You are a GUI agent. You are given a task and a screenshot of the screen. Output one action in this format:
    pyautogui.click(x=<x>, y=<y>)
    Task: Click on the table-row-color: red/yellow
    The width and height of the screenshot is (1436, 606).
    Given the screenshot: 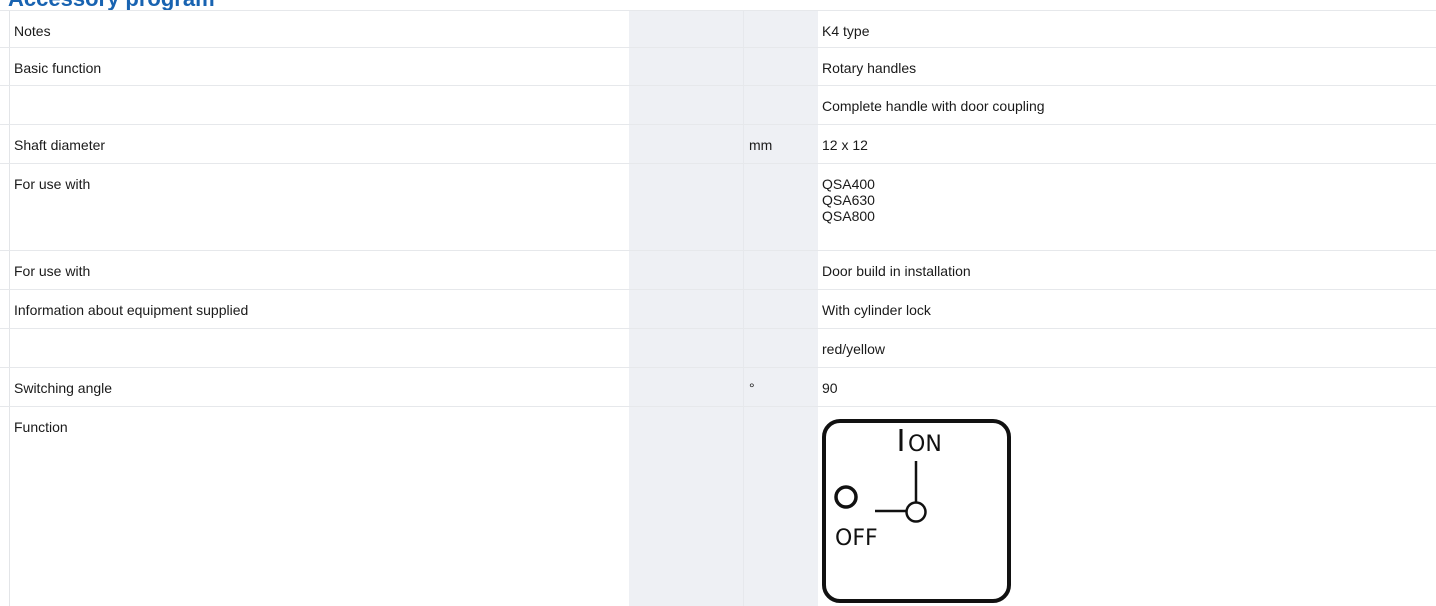 What is the action you would take?
    pyautogui.click(x=718, y=348)
    